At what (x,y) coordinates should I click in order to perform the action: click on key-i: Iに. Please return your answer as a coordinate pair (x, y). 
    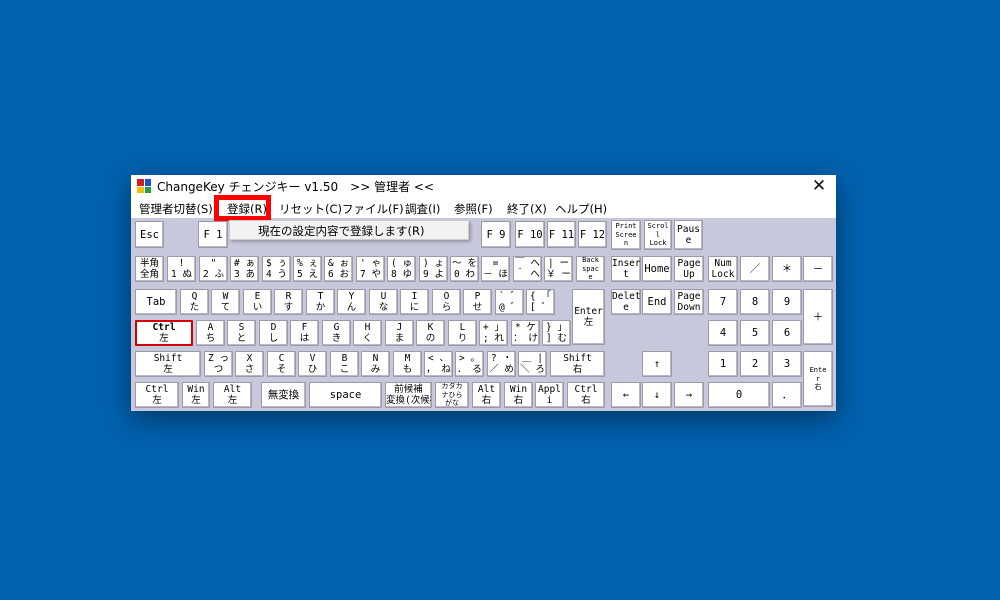
    Looking at the image, I should click on (414, 302).